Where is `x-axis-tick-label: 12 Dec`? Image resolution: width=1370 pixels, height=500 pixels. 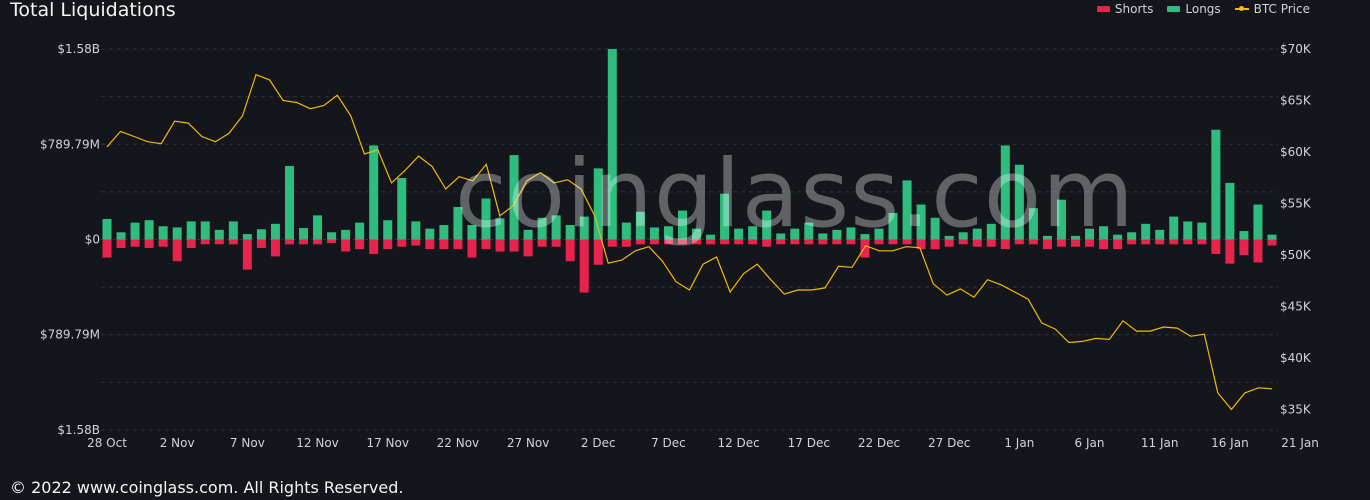
x-axis-tick-label: 12 Dec is located at coordinates (738, 443).